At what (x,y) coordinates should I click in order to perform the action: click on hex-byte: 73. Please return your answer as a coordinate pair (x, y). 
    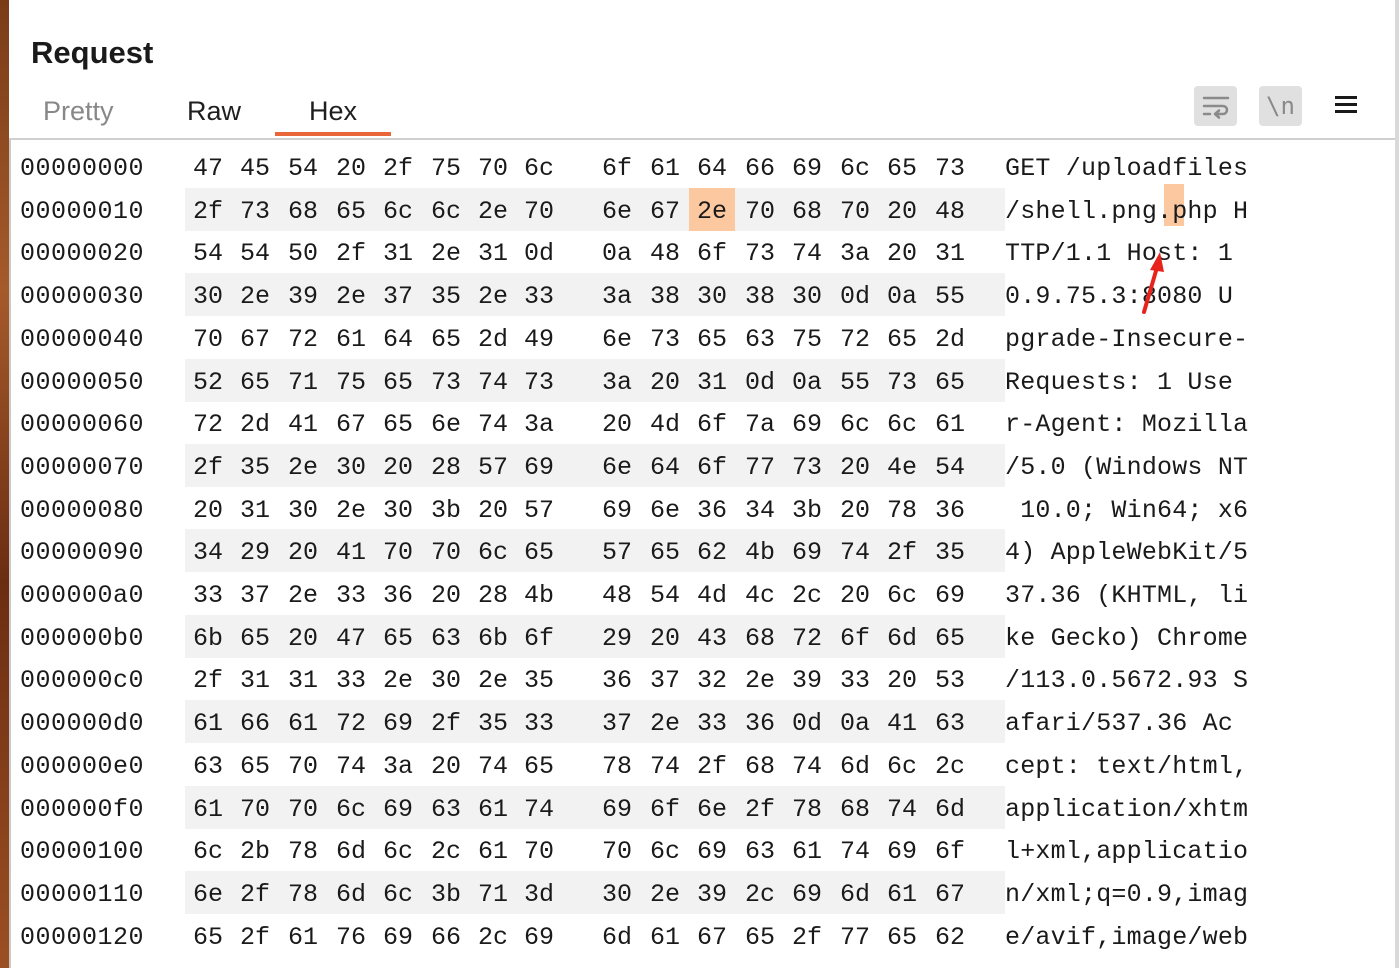
    Looking at the image, I should click on (760, 251).